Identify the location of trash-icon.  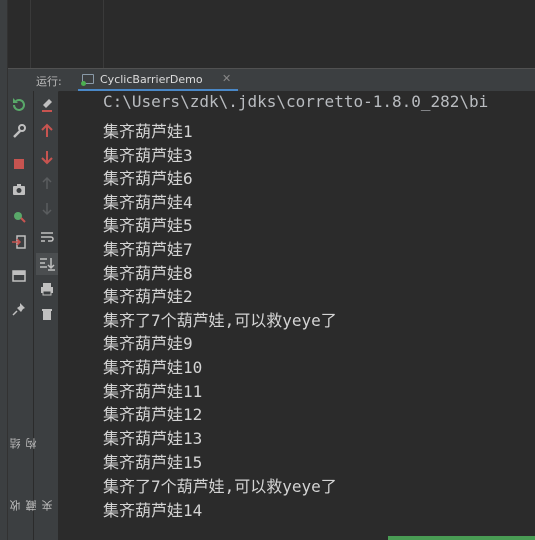
(47, 314).